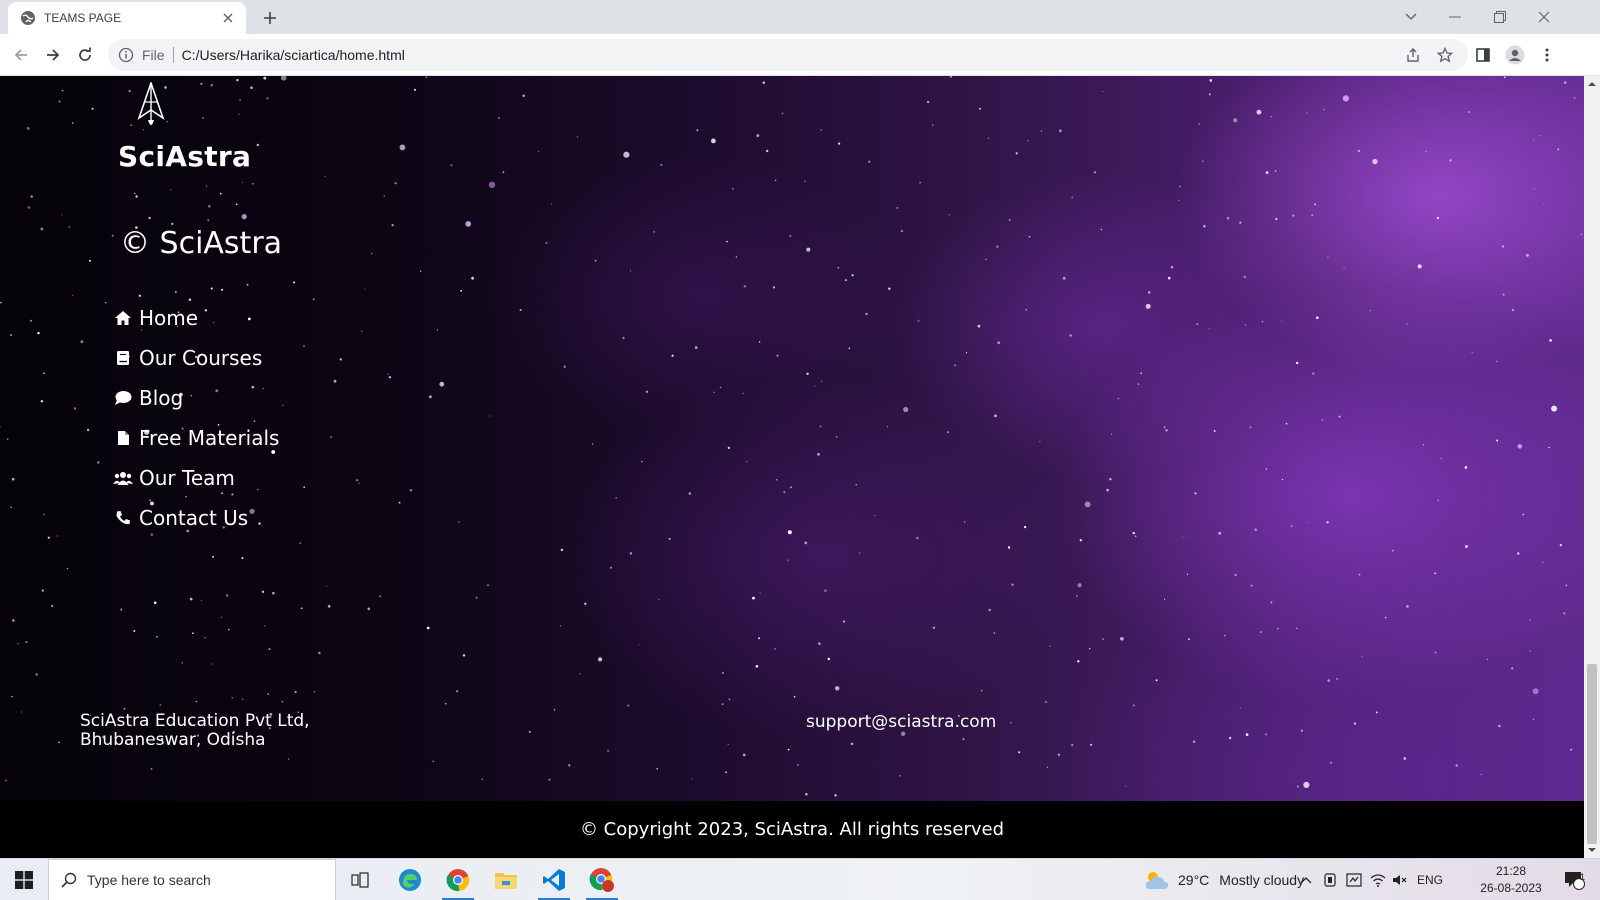  Describe the element at coordinates (1194, 880) in the screenshot. I see `weather-temperature: 29°C` at that location.